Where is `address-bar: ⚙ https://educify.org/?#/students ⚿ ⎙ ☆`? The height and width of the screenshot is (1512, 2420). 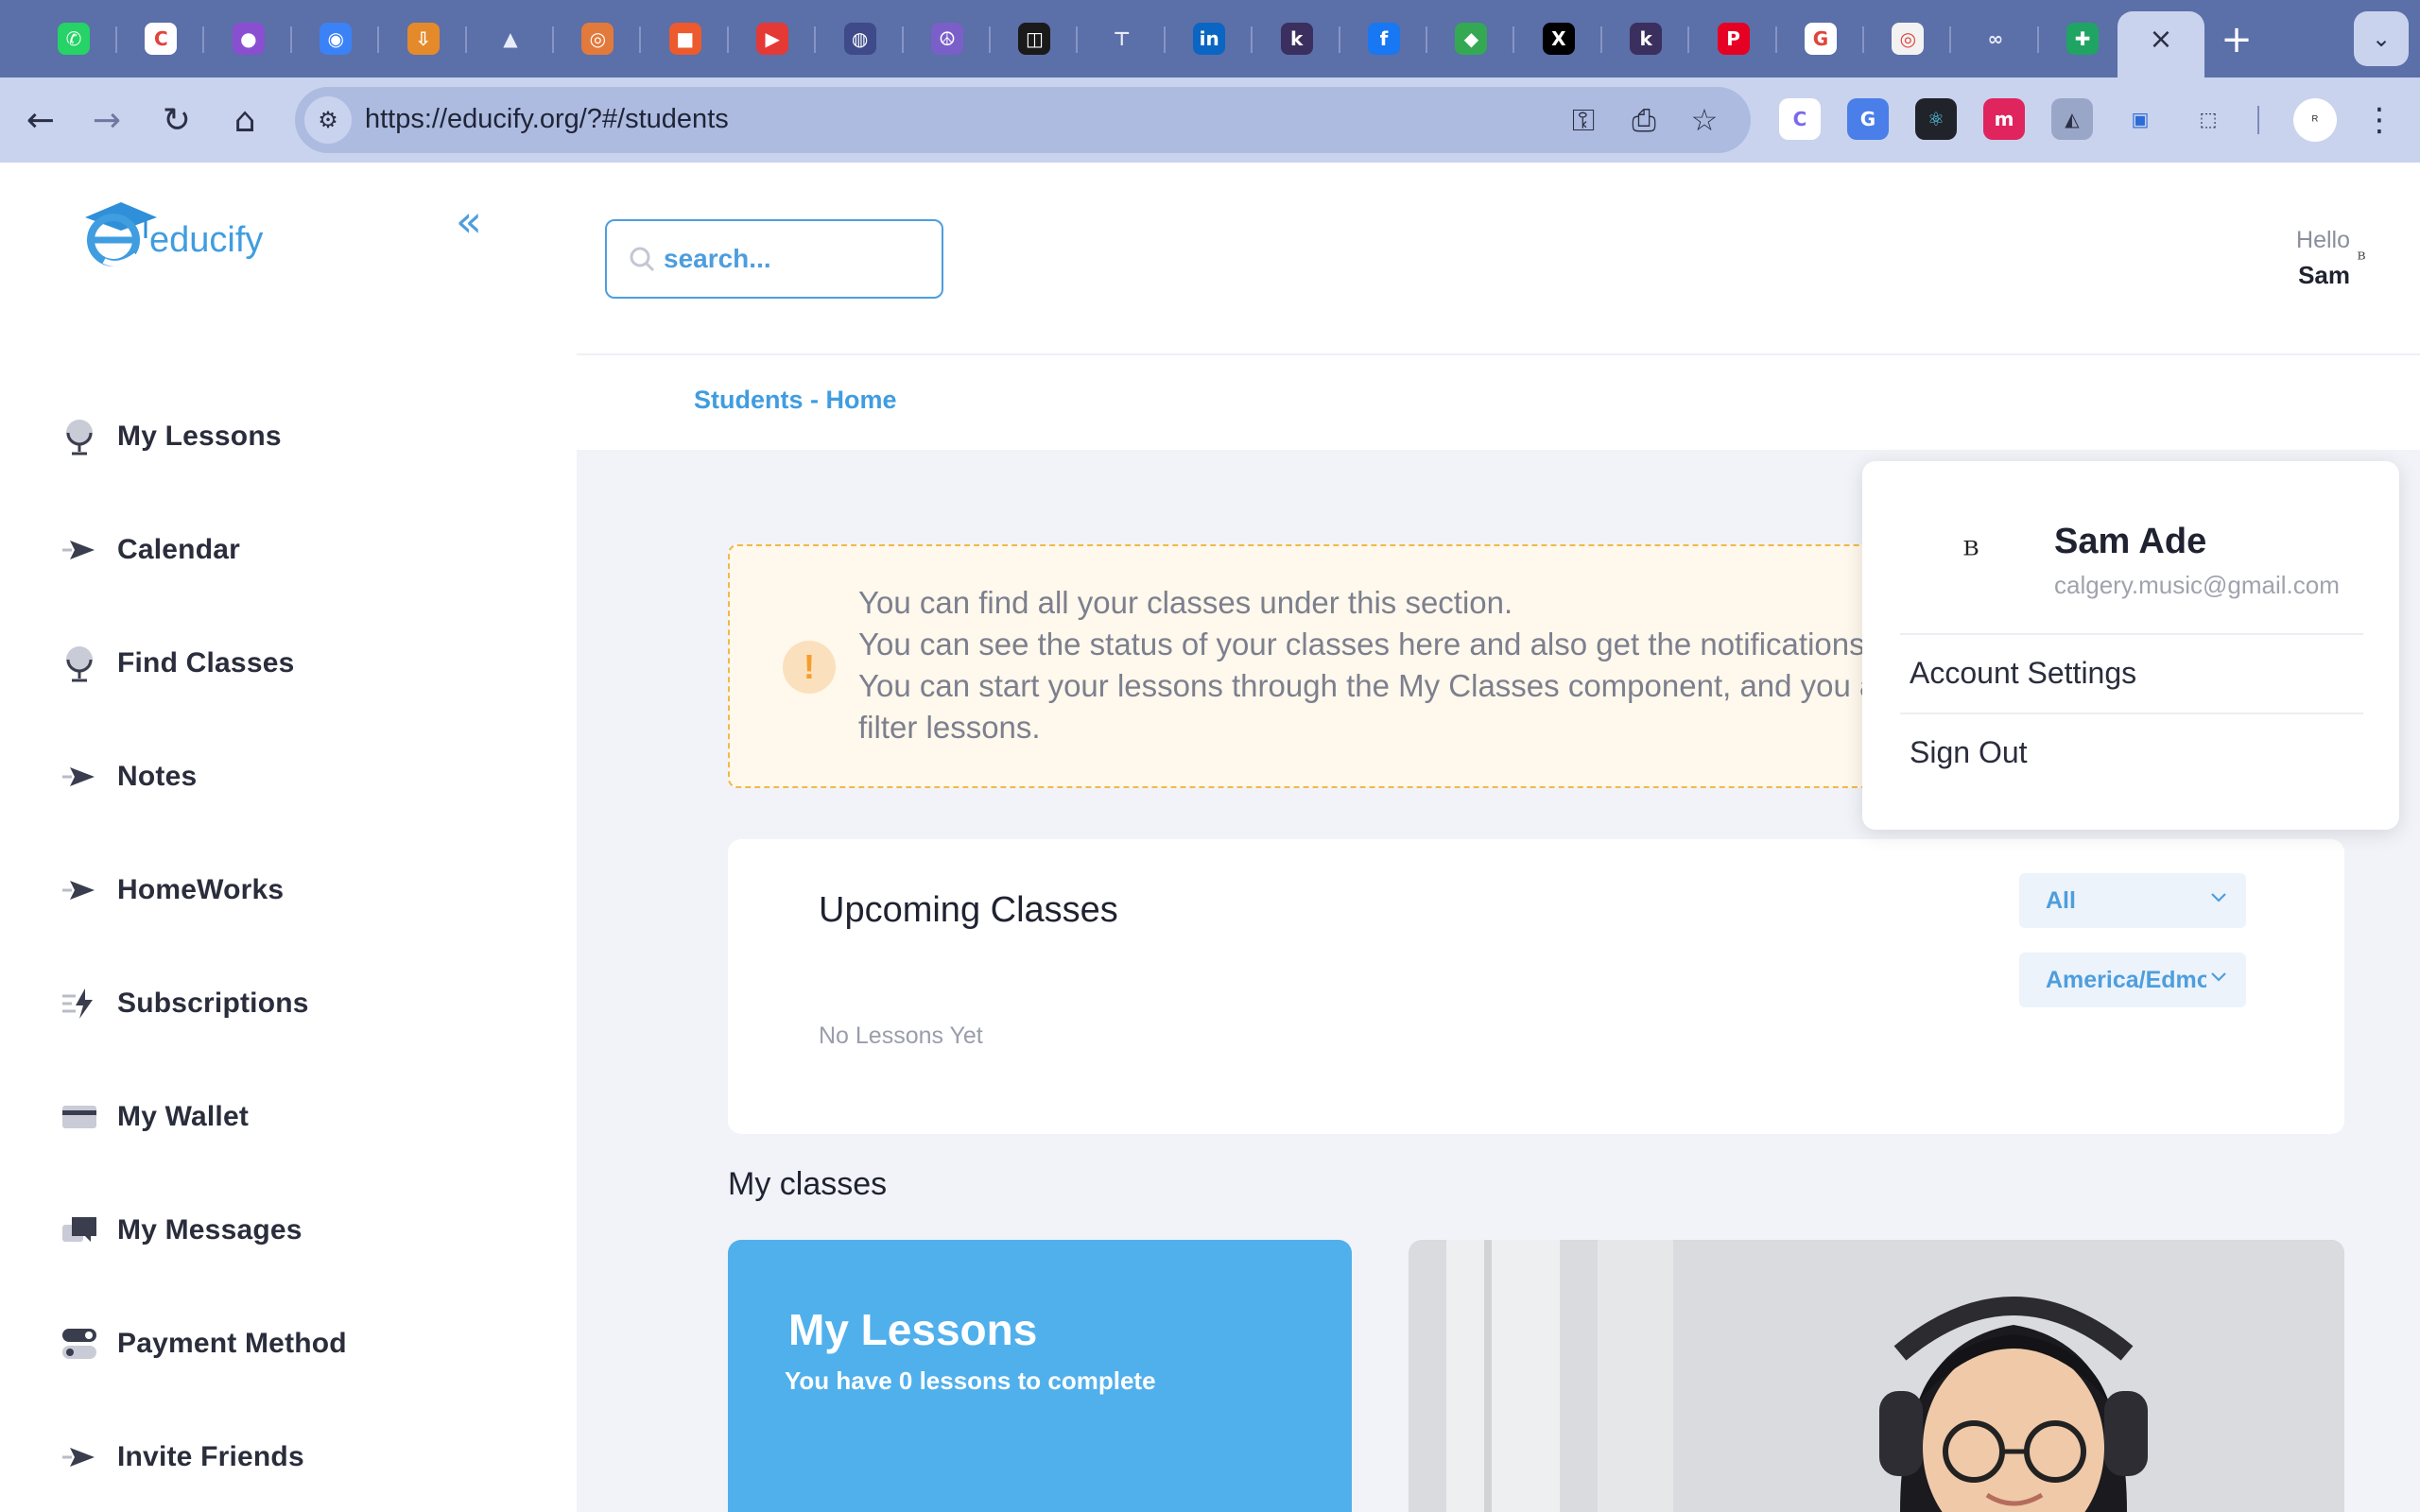 address-bar: ⚙ https://educify.org/?#/students ⚿ ⎙ ☆ is located at coordinates (1023, 120).